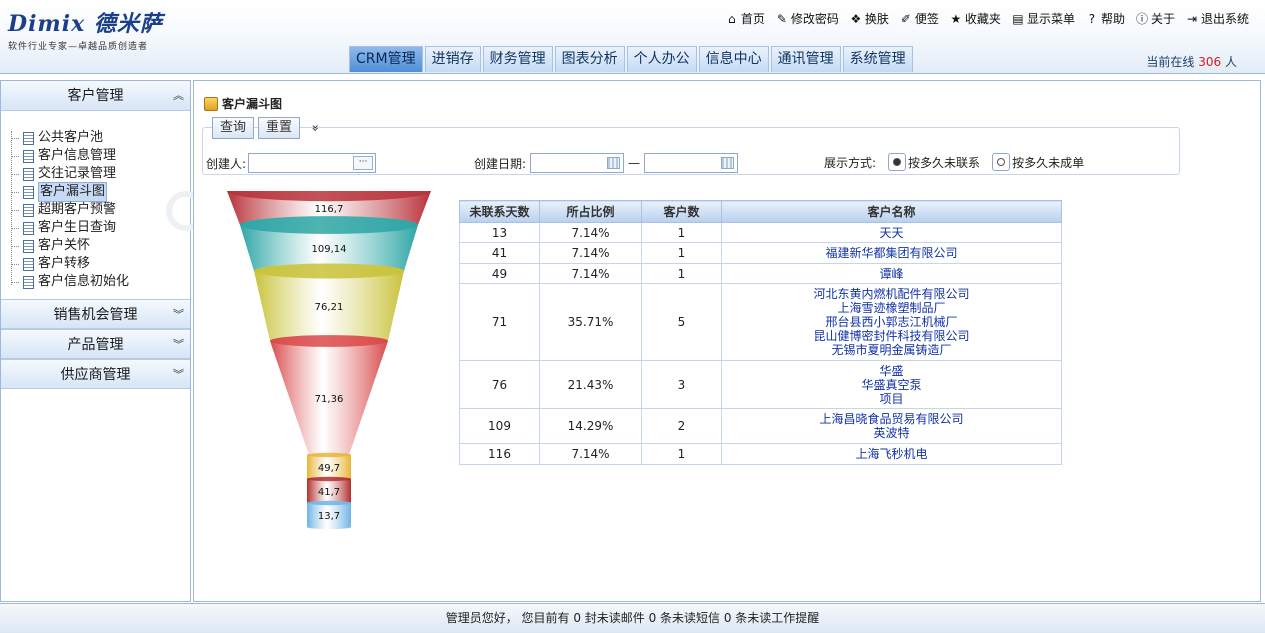 The width and height of the screenshot is (1265, 633). I want to click on funnel-segment-label: 109,14, so click(329, 249).